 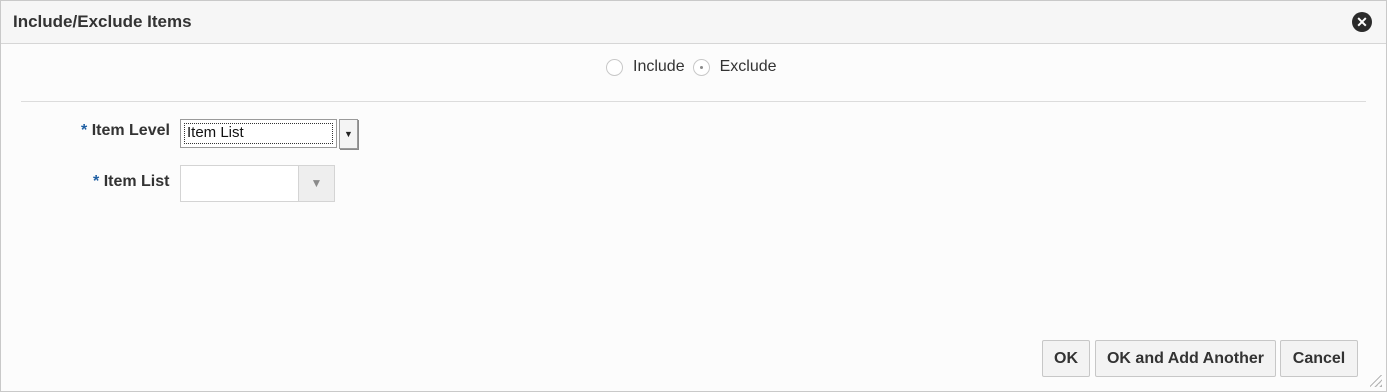 I want to click on item-level-select: Item List ▼, so click(x=269, y=134).